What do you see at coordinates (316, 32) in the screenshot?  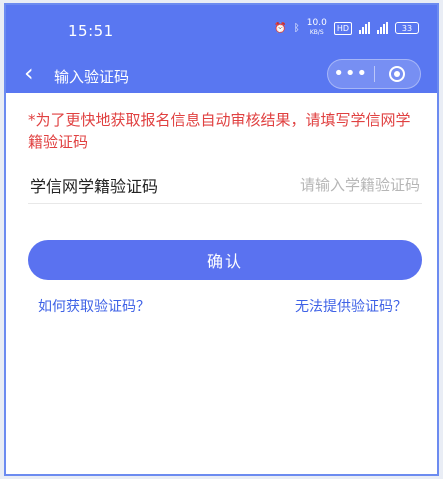 I see `network-speed-unit: KB/S` at bounding box center [316, 32].